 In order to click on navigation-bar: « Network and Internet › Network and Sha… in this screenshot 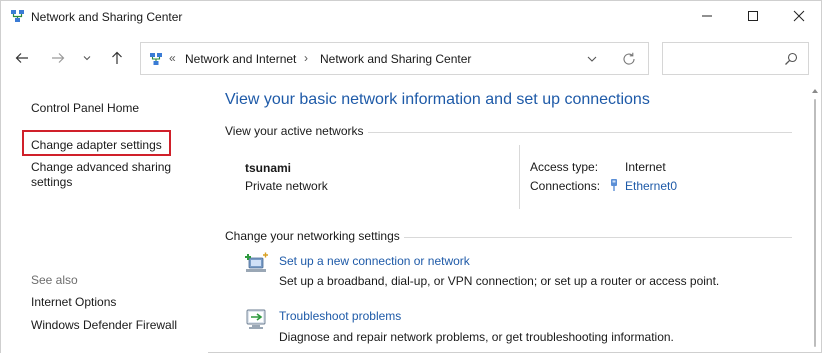, I will do `click(411, 59)`.